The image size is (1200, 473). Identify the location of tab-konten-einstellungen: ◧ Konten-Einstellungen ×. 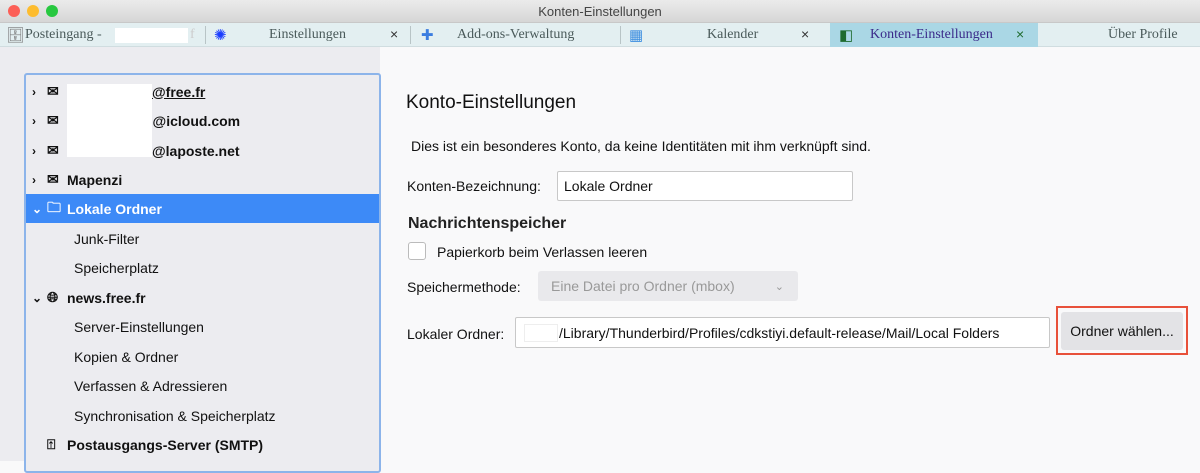
(934, 35).